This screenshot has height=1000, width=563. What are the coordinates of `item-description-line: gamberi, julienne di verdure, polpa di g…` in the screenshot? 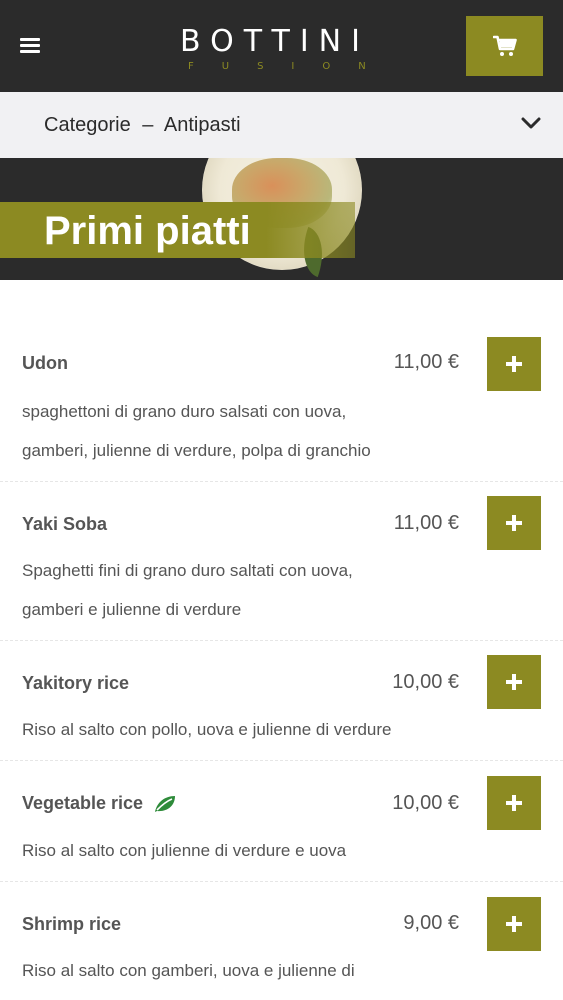 It's located at (196, 450).